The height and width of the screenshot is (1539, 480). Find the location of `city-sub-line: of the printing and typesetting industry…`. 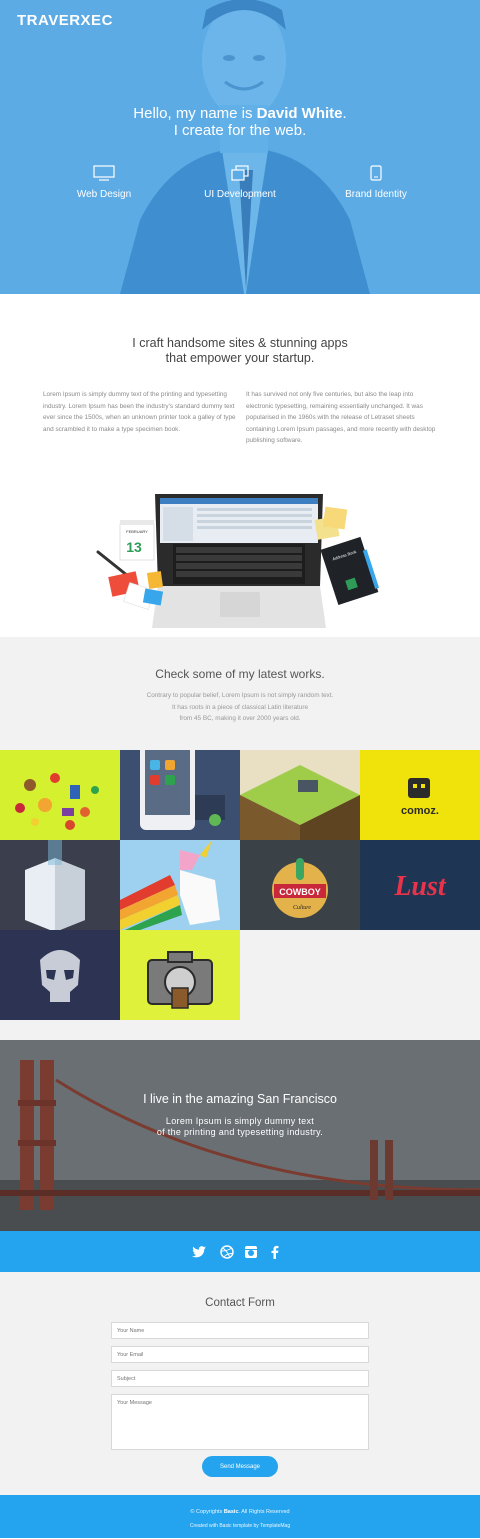

city-sub-line: of the printing and typesetting industry… is located at coordinates (240, 1132).